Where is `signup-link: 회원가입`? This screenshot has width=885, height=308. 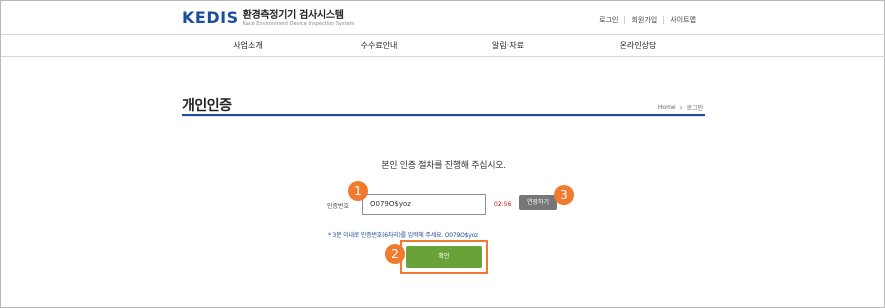 signup-link: 회원가입 is located at coordinates (644, 20).